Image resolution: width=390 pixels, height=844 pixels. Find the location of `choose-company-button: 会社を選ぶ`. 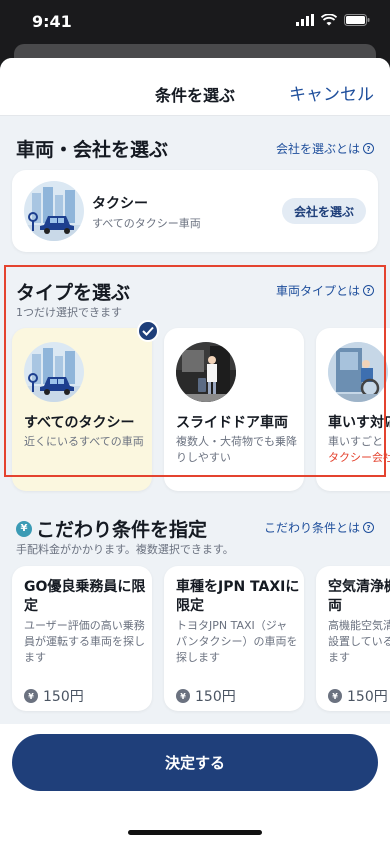

choose-company-button: 会社を選ぶ is located at coordinates (323, 211).